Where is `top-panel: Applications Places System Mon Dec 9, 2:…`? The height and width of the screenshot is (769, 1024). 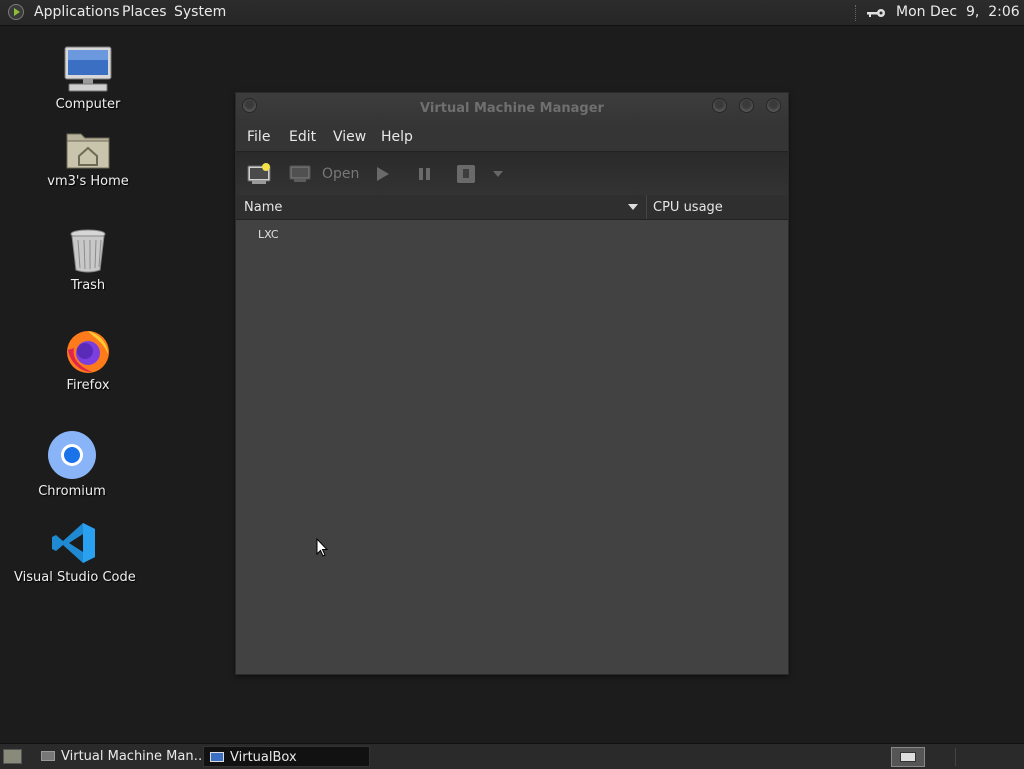 top-panel: Applications Places System Mon Dec 9, 2:… is located at coordinates (512, 13).